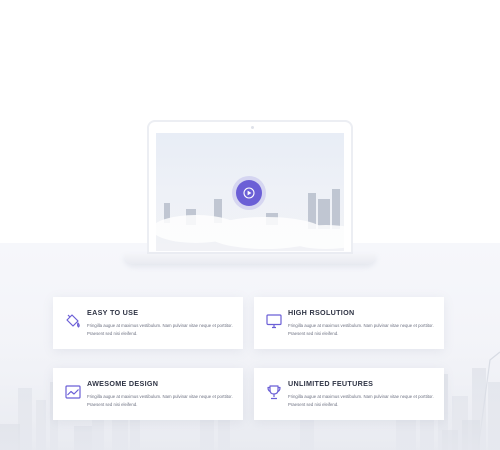 The width and height of the screenshot is (500, 450). I want to click on play-button, so click(249, 193).